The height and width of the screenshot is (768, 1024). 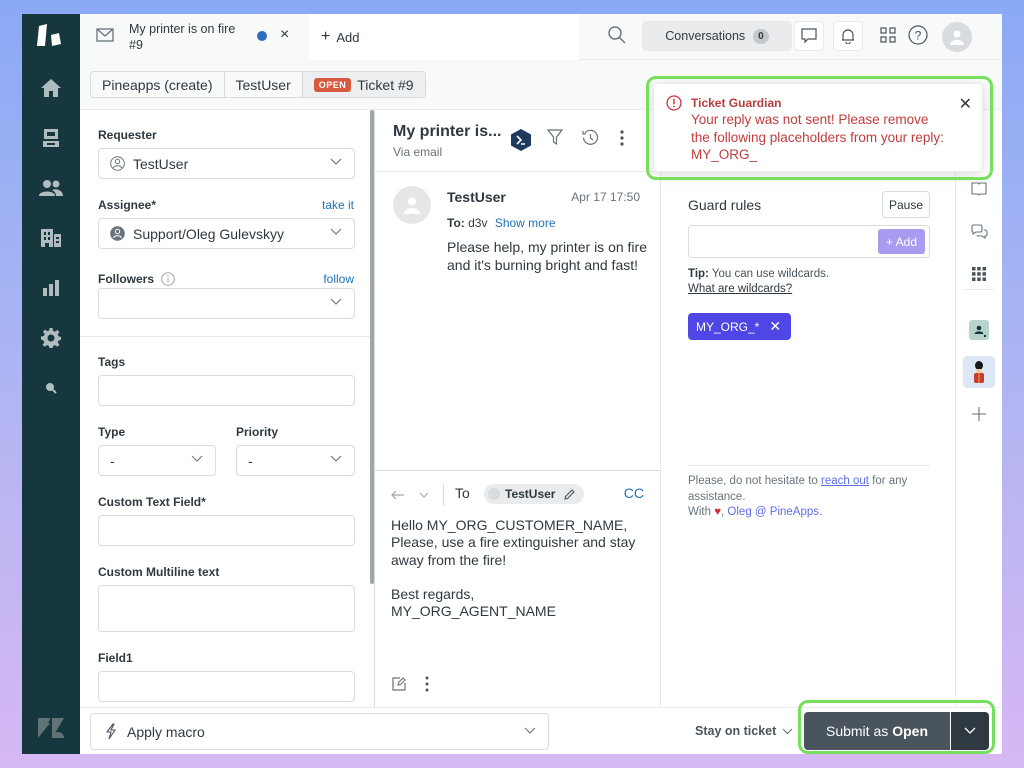 What do you see at coordinates (161, 163) in the screenshot?
I see `requester-value: TestUser` at bounding box center [161, 163].